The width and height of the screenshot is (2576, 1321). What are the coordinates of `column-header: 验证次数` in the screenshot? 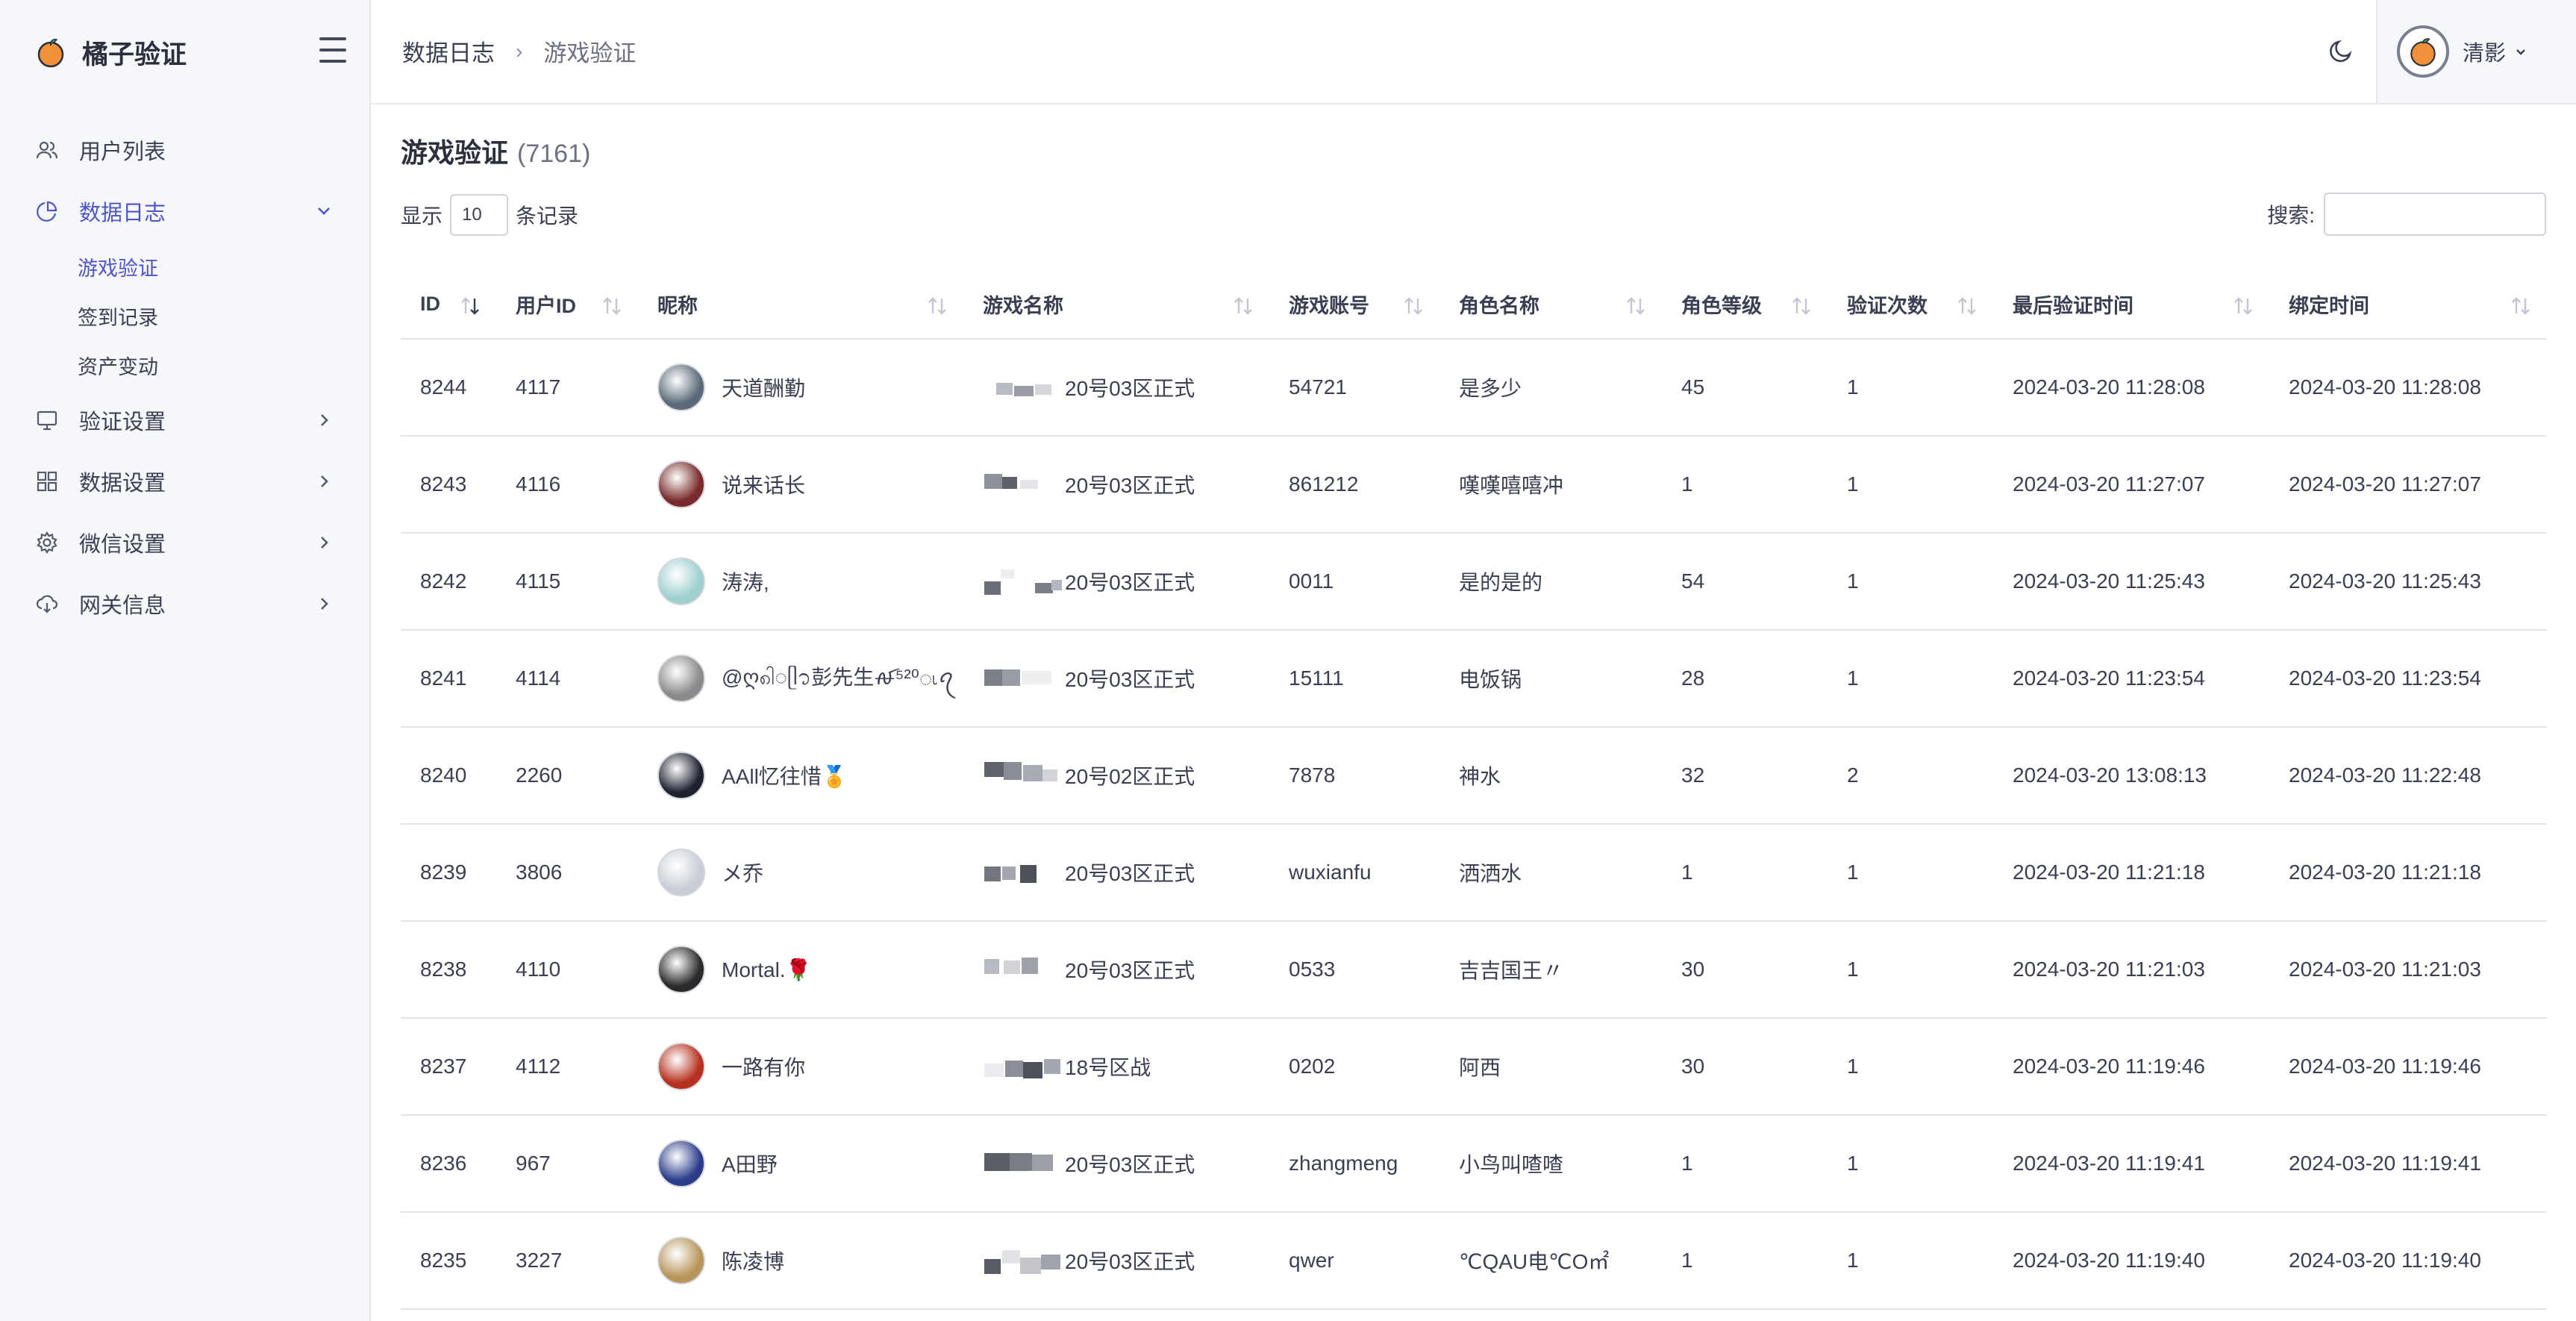 It's located at (1910, 304).